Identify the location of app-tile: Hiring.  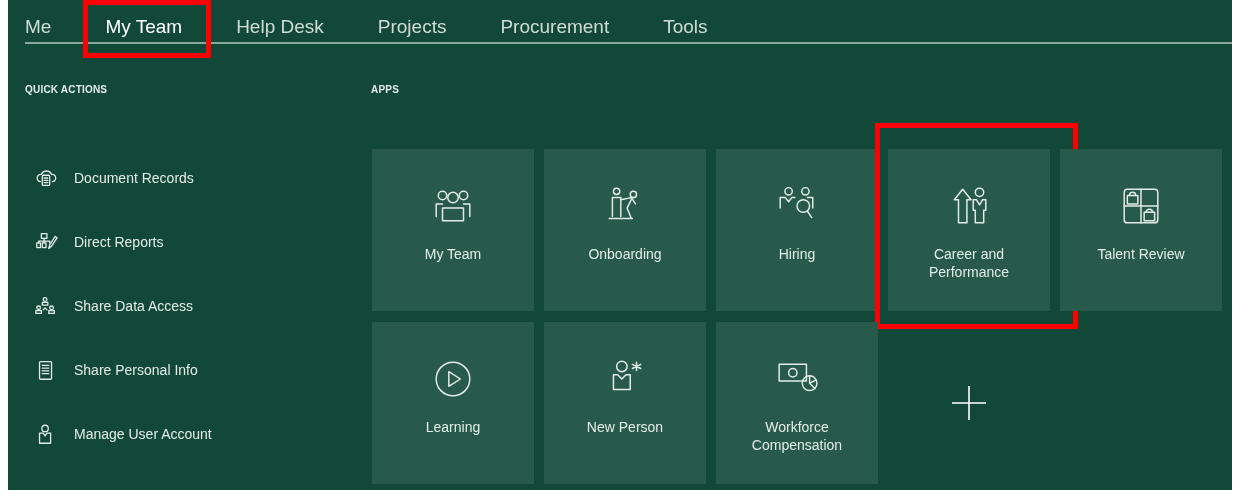
(797, 230).